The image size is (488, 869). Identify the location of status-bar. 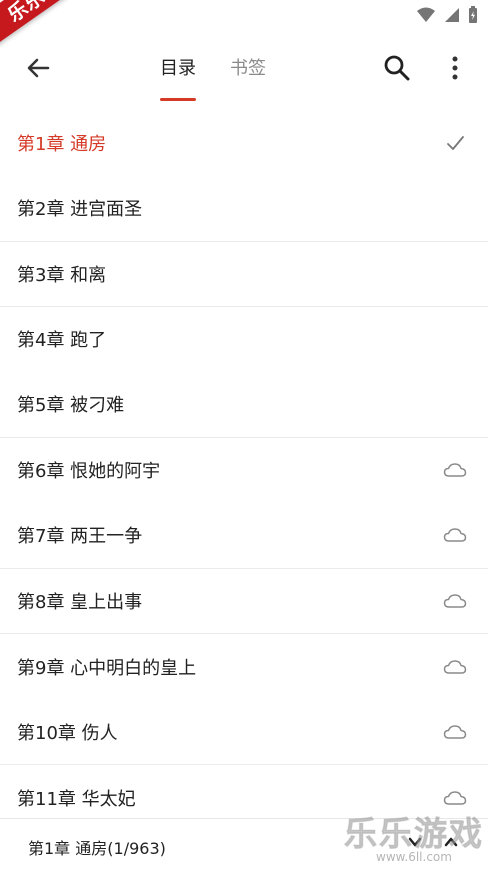
(244, 15).